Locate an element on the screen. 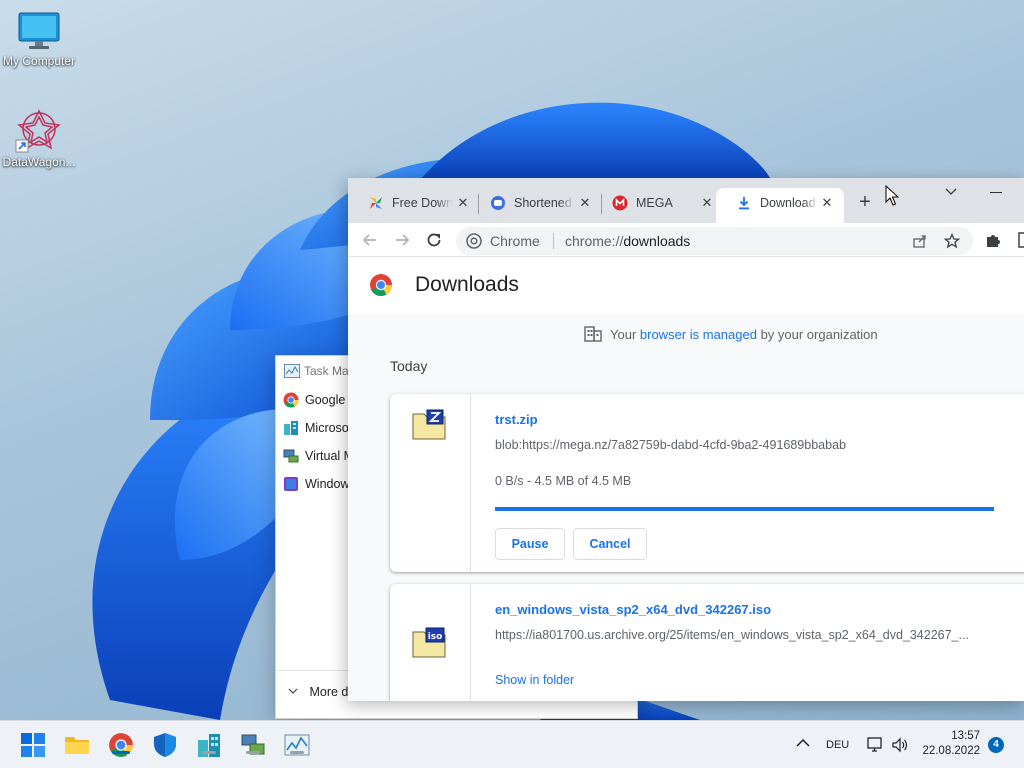 This screenshot has height=768, width=1024. network-icon is located at coordinates (875, 745).